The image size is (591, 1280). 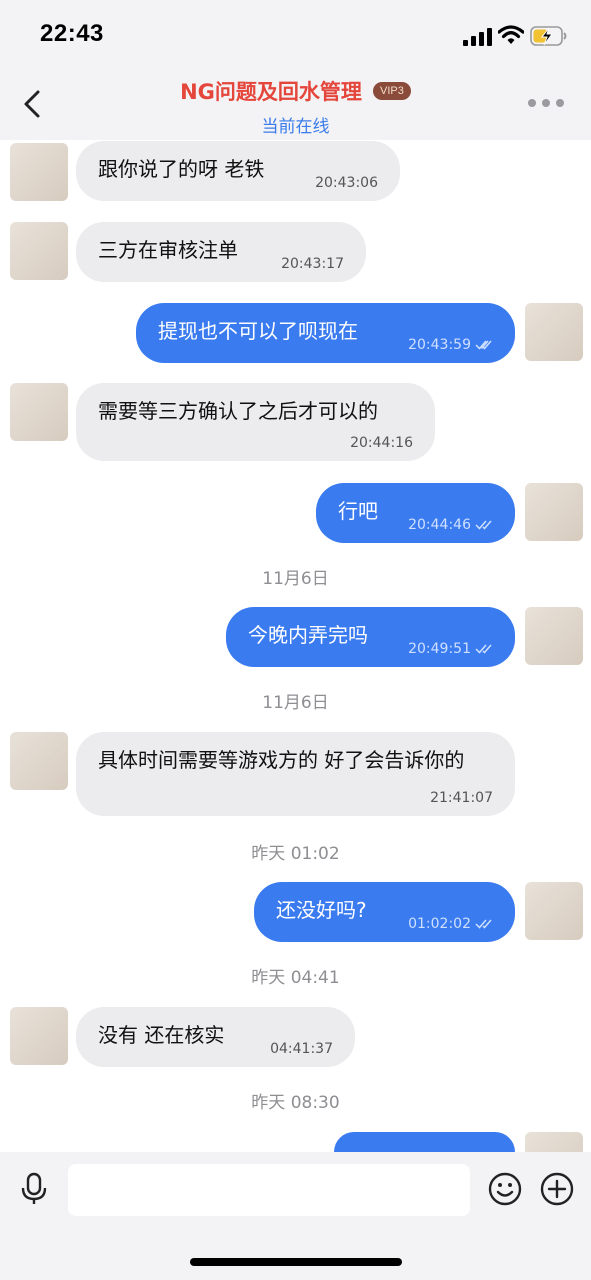 I want to click on date-separator: 昨天 04:41, so click(x=295, y=978).